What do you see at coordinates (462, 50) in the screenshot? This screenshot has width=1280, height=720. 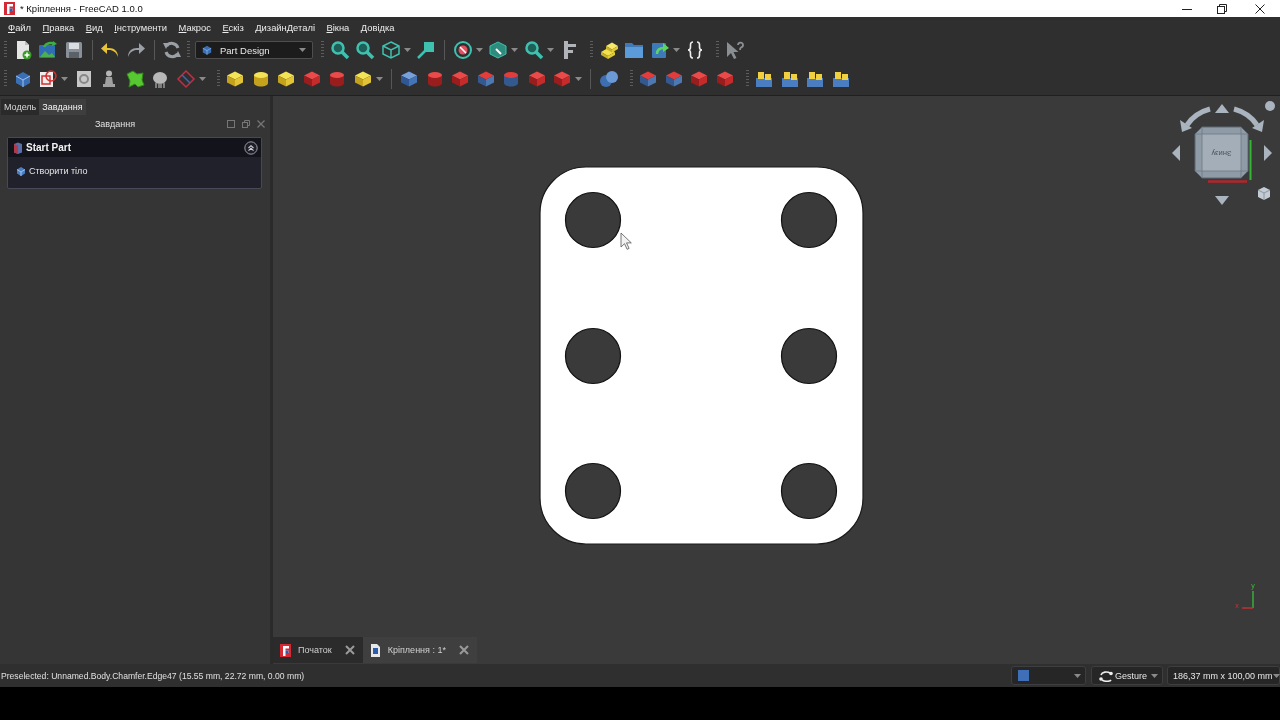 I see `ring-icon` at bounding box center [462, 50].